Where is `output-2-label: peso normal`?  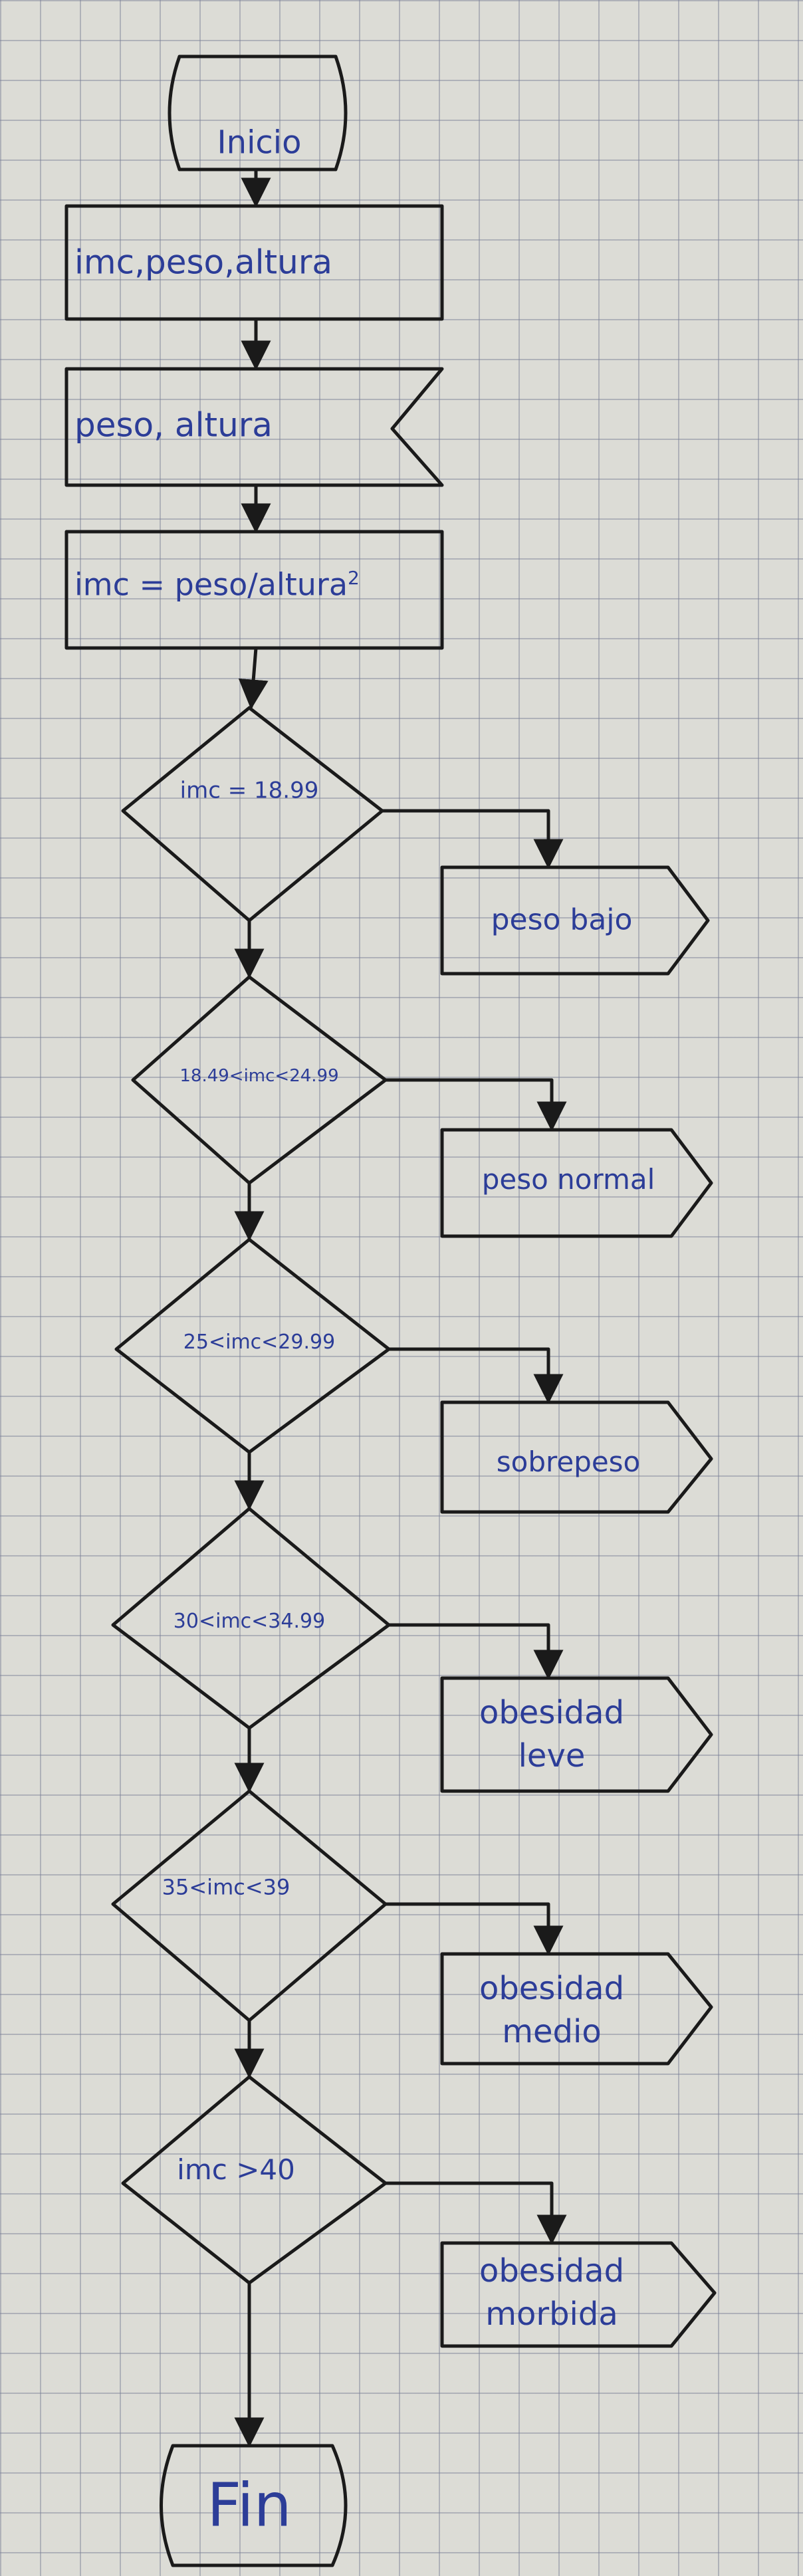 output-2-label: peso normal is located at coordinates (568, 1179).